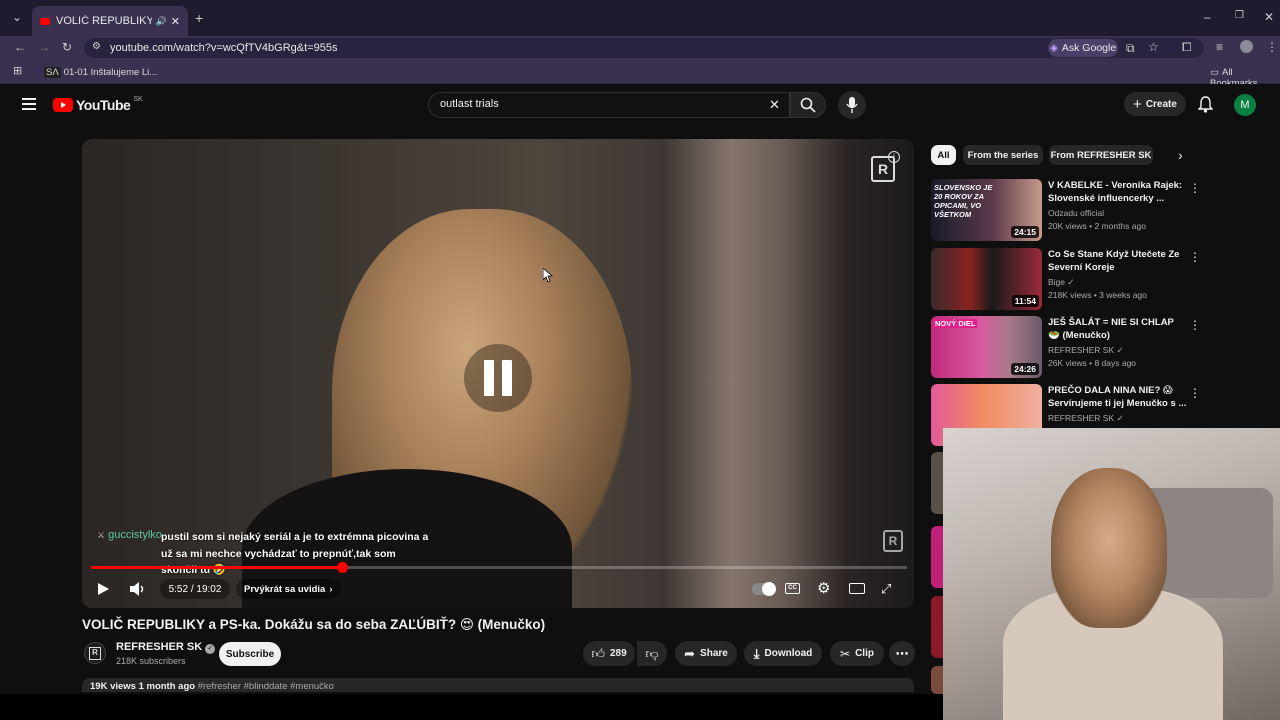 The width and height of the screenshot is (1280, 720). I want to click on more-actions-button: ⋯, so click(902, 653).